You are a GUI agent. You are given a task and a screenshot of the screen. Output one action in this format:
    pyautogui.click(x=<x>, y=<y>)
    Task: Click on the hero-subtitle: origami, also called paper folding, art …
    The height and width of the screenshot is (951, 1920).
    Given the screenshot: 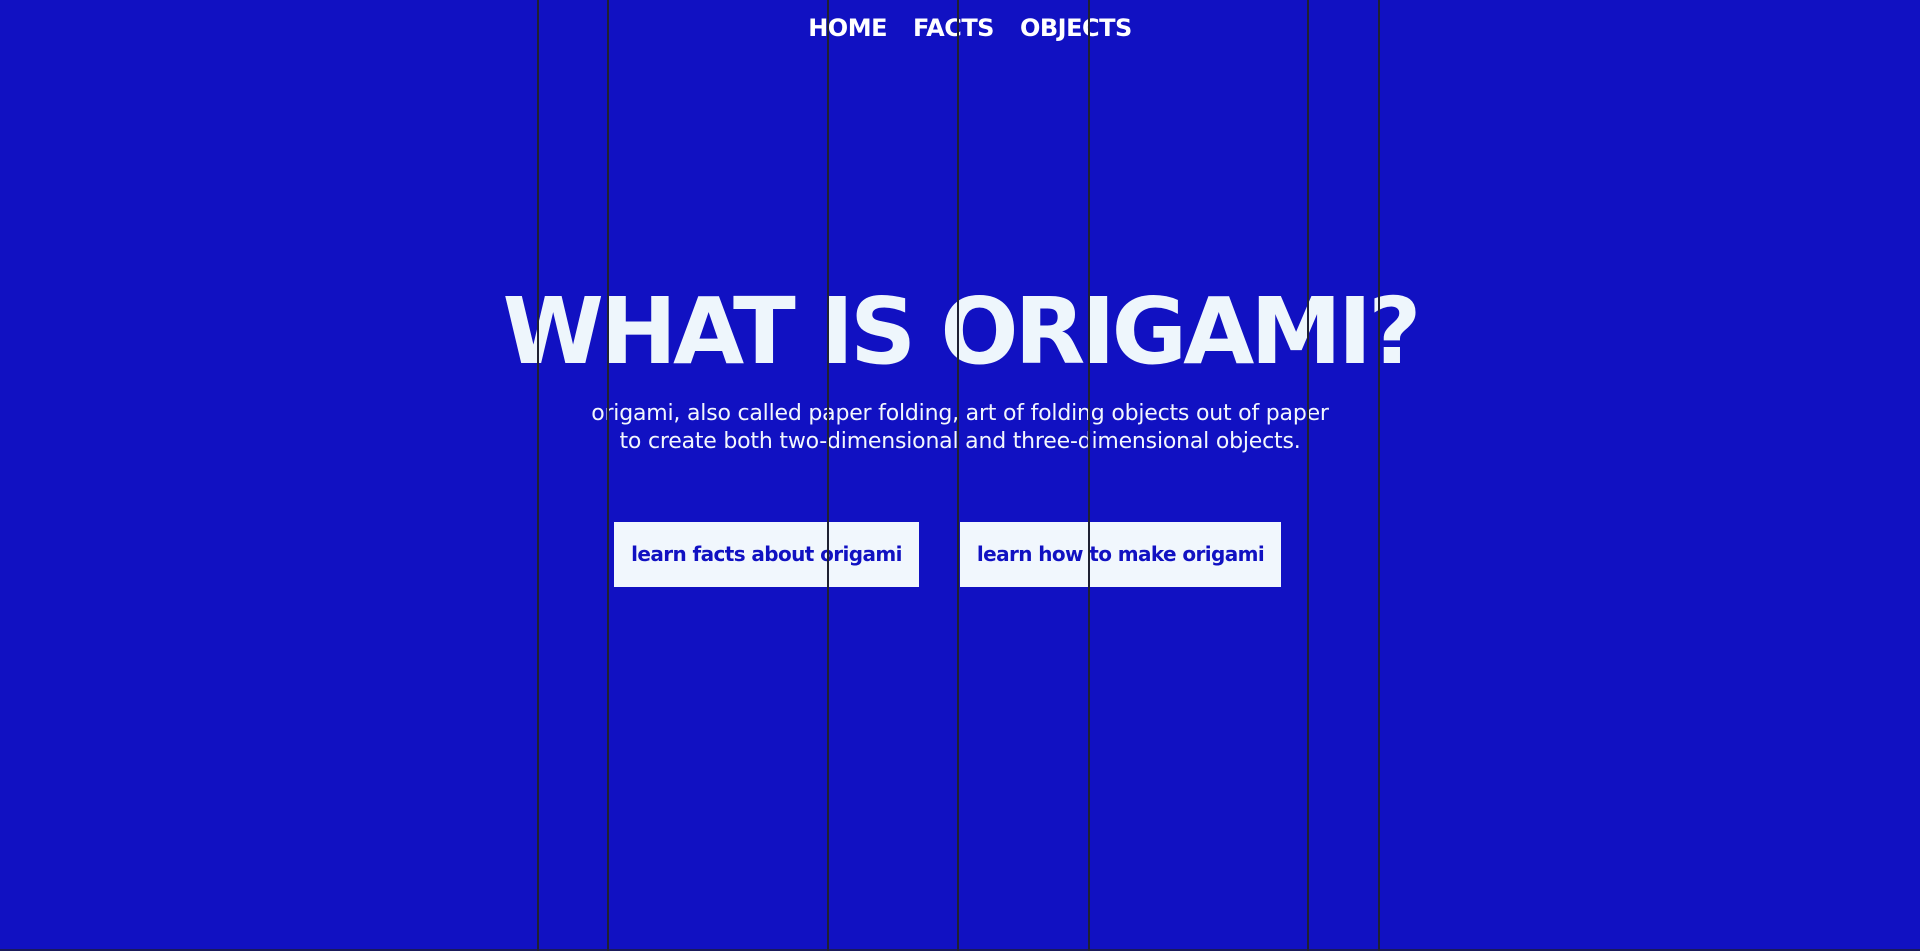 What is the action you would take?
    pyautogui.click(x=960, y=427)
    